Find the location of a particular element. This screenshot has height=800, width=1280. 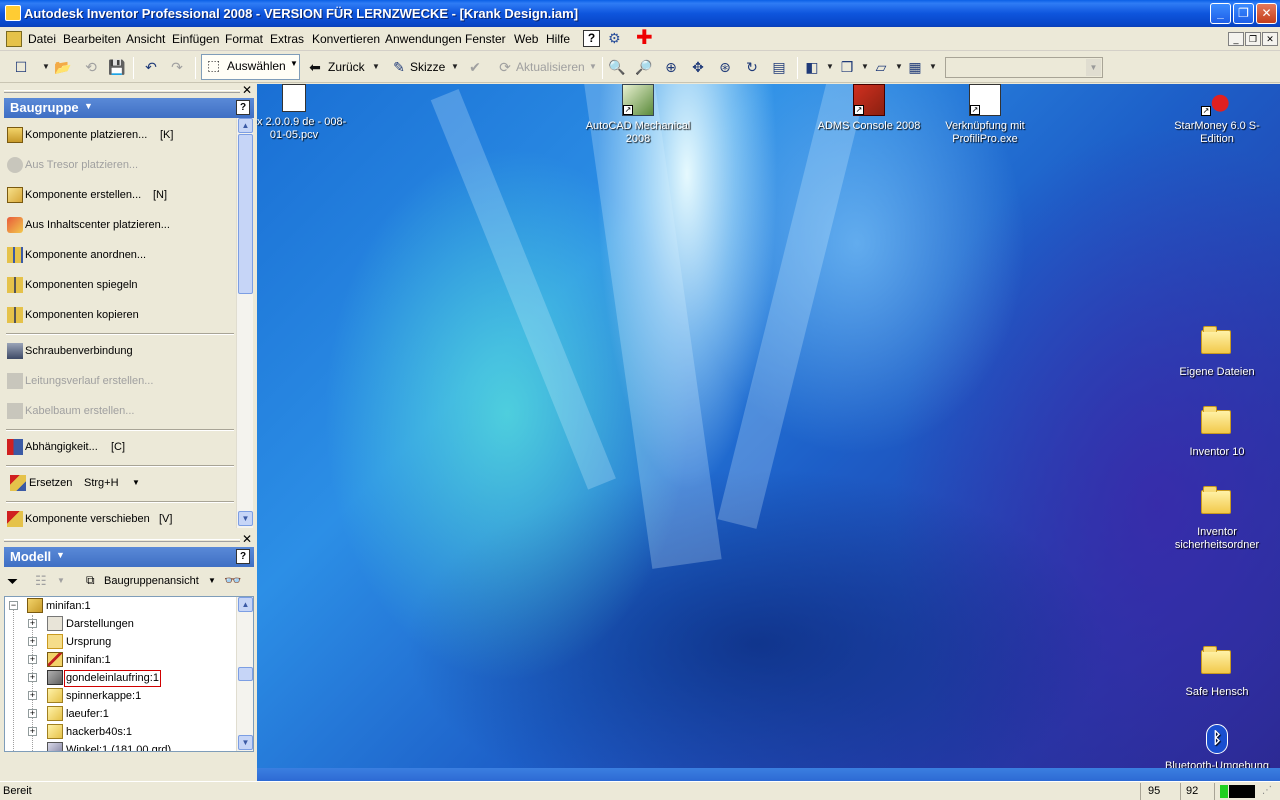

cmd-komponenten-spiegeln: Komponenten spiegeln is located at coordinates (120, 285).